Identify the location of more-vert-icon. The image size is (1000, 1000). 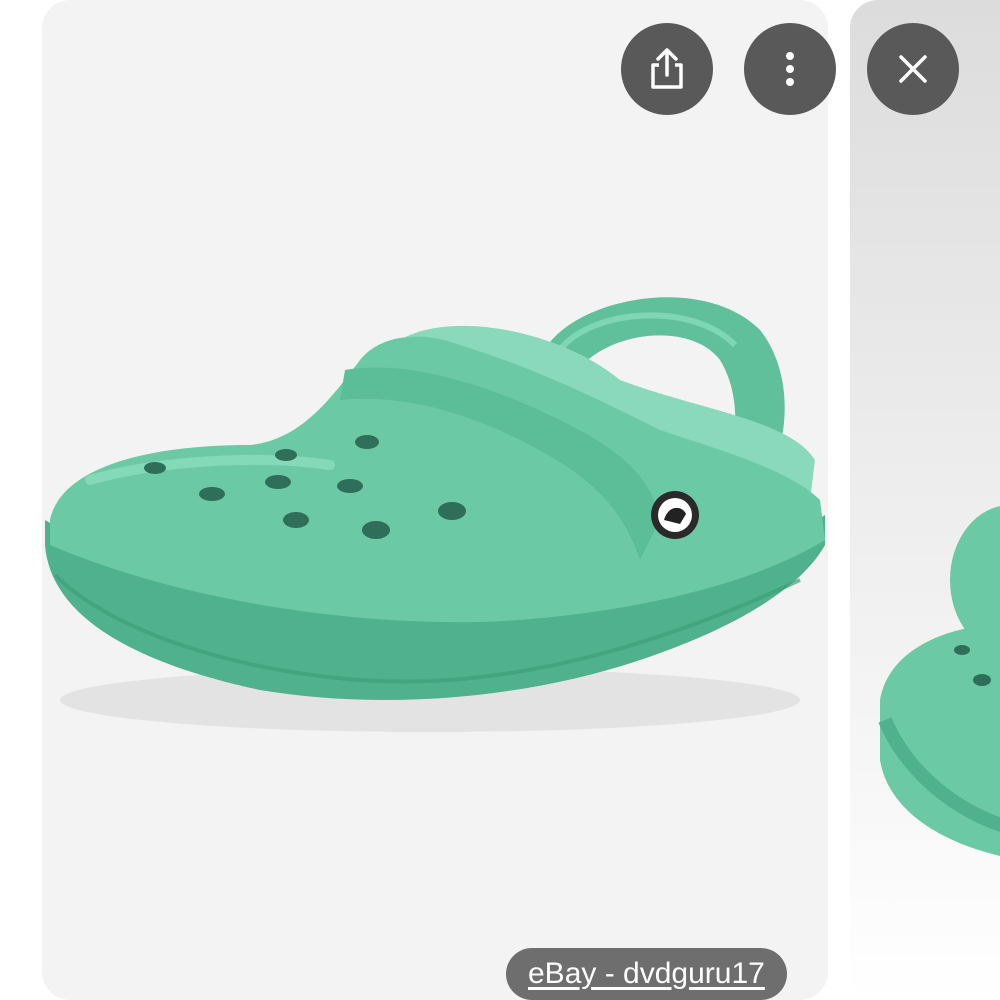
(790, 69).